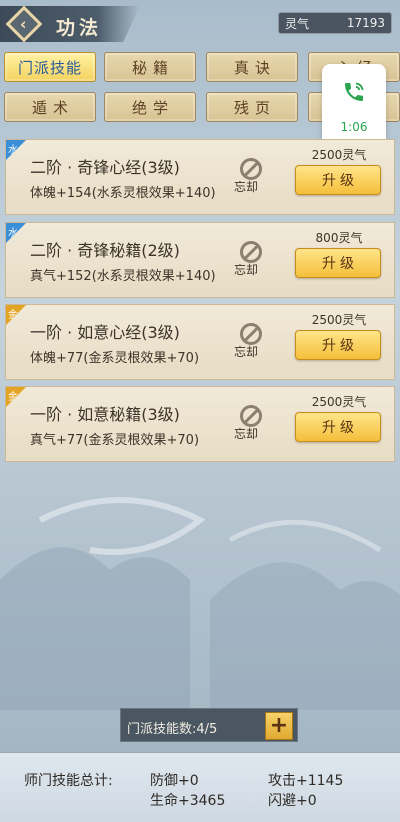  I want to click on skill-effect: 体魄+154(水系灵根效果+140), so click(123, 193).